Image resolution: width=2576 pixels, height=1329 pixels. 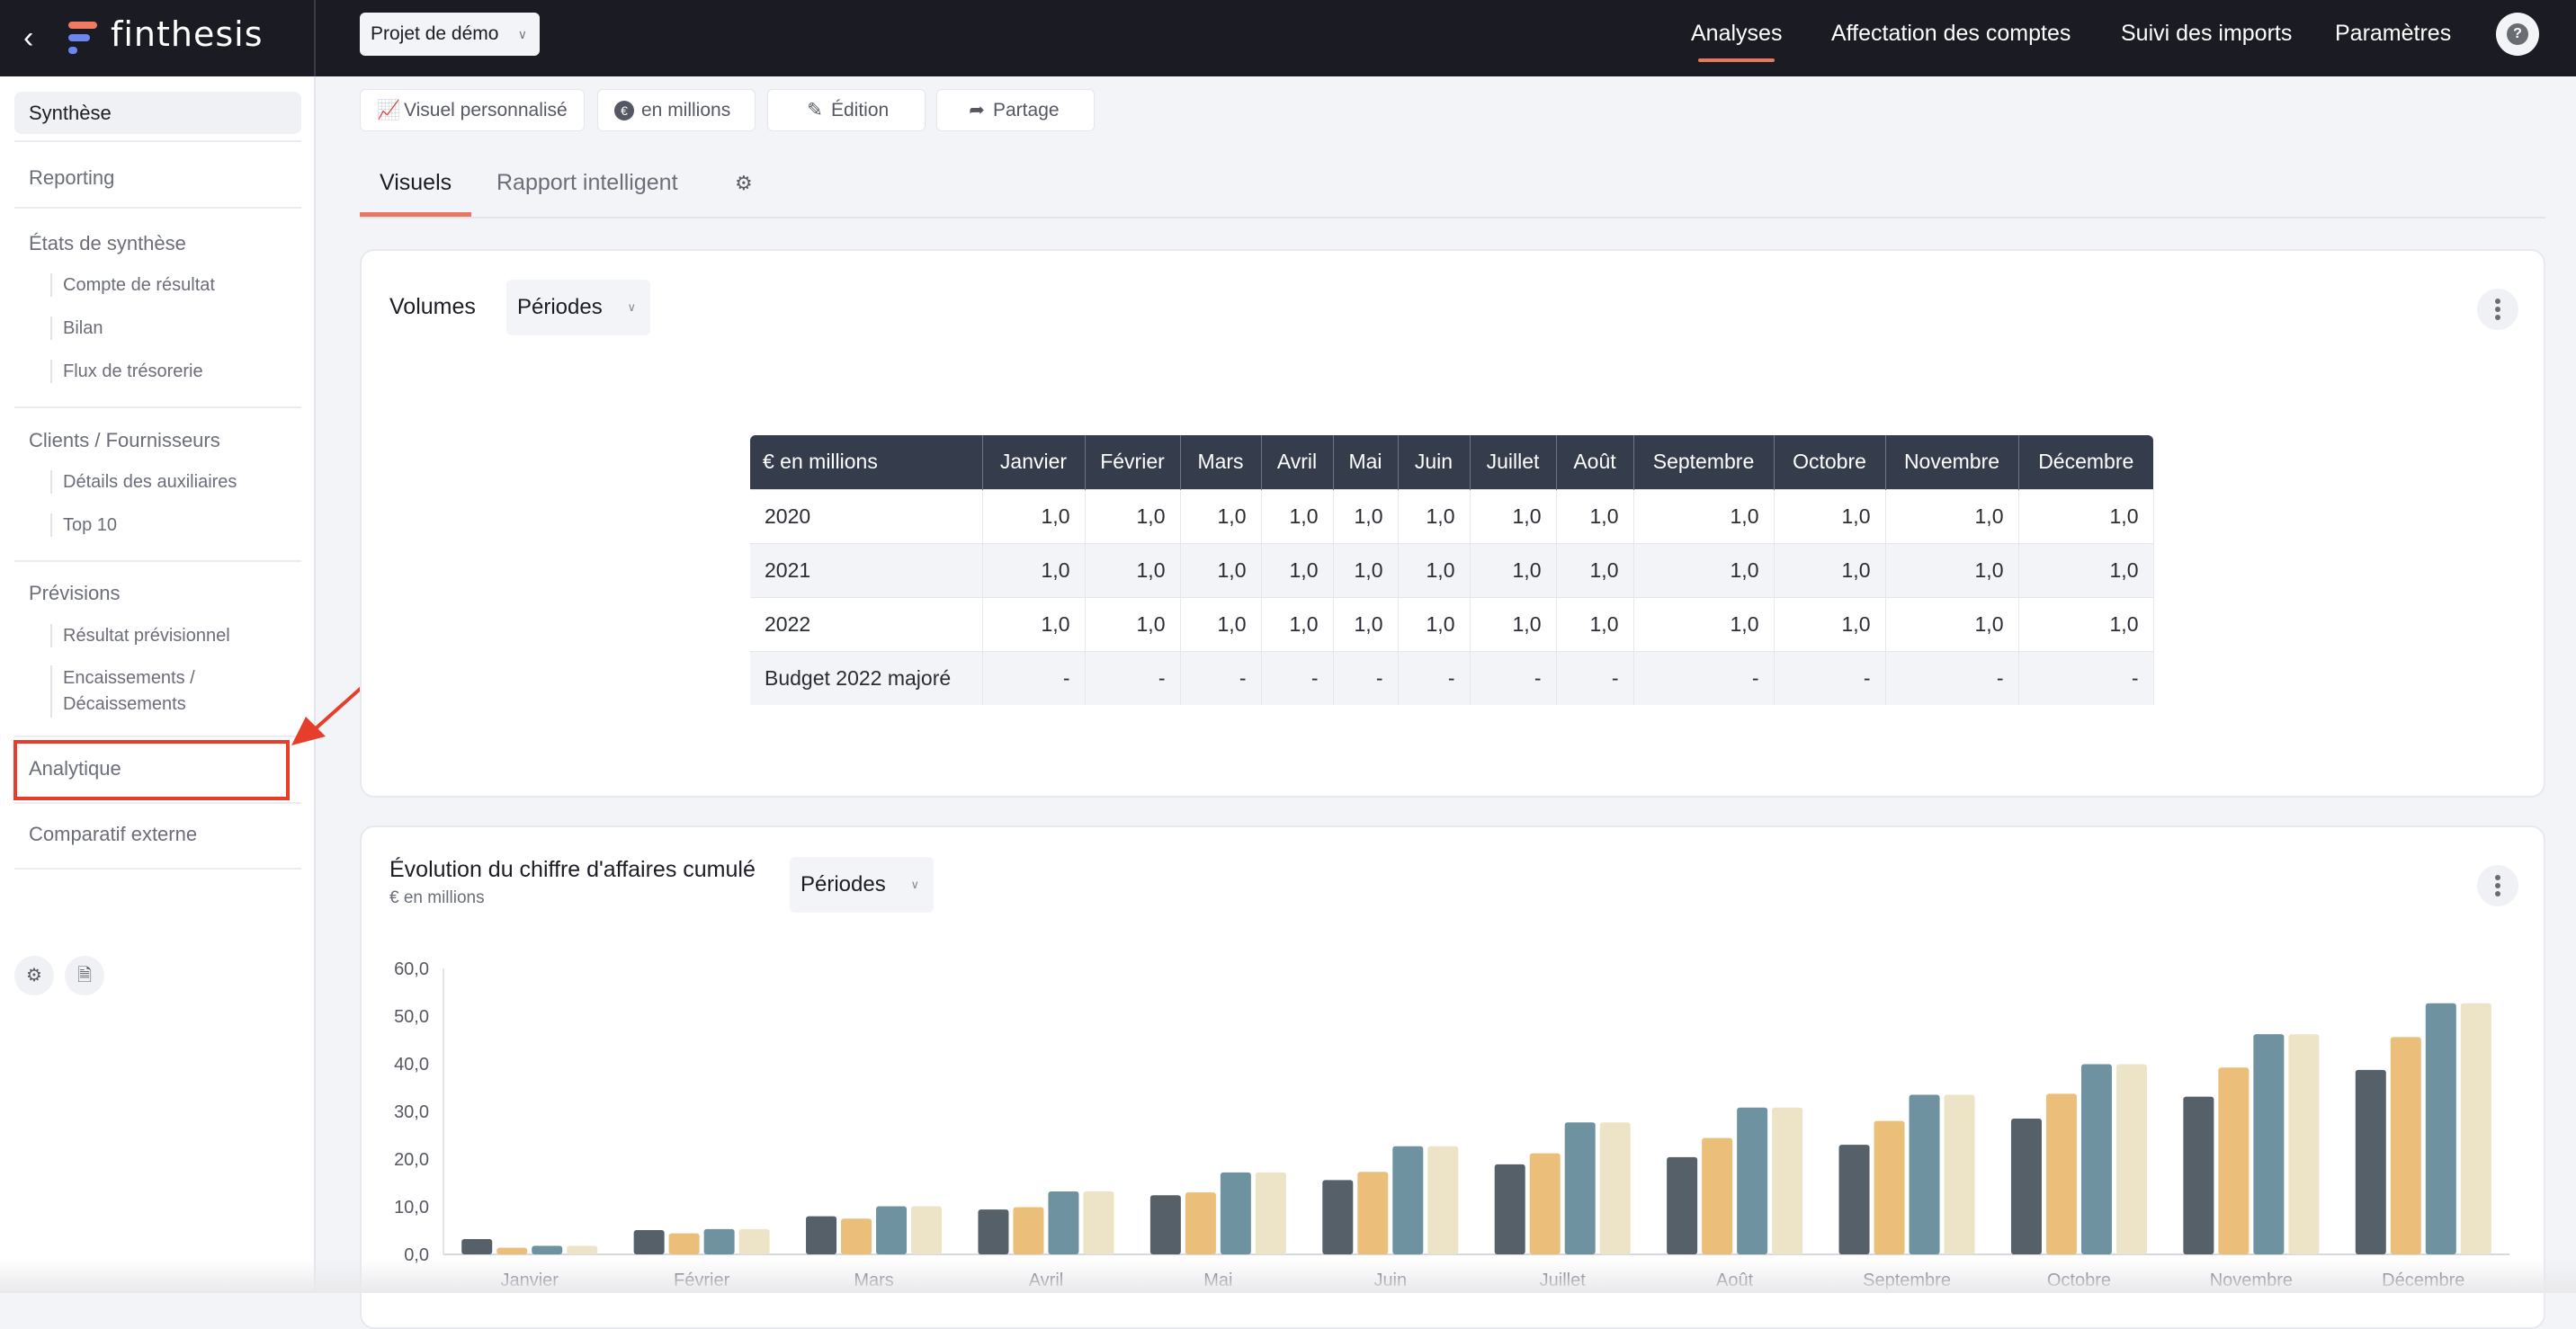 I want to click on y-tick-label: 40,0, so click(x=411, y=1065).